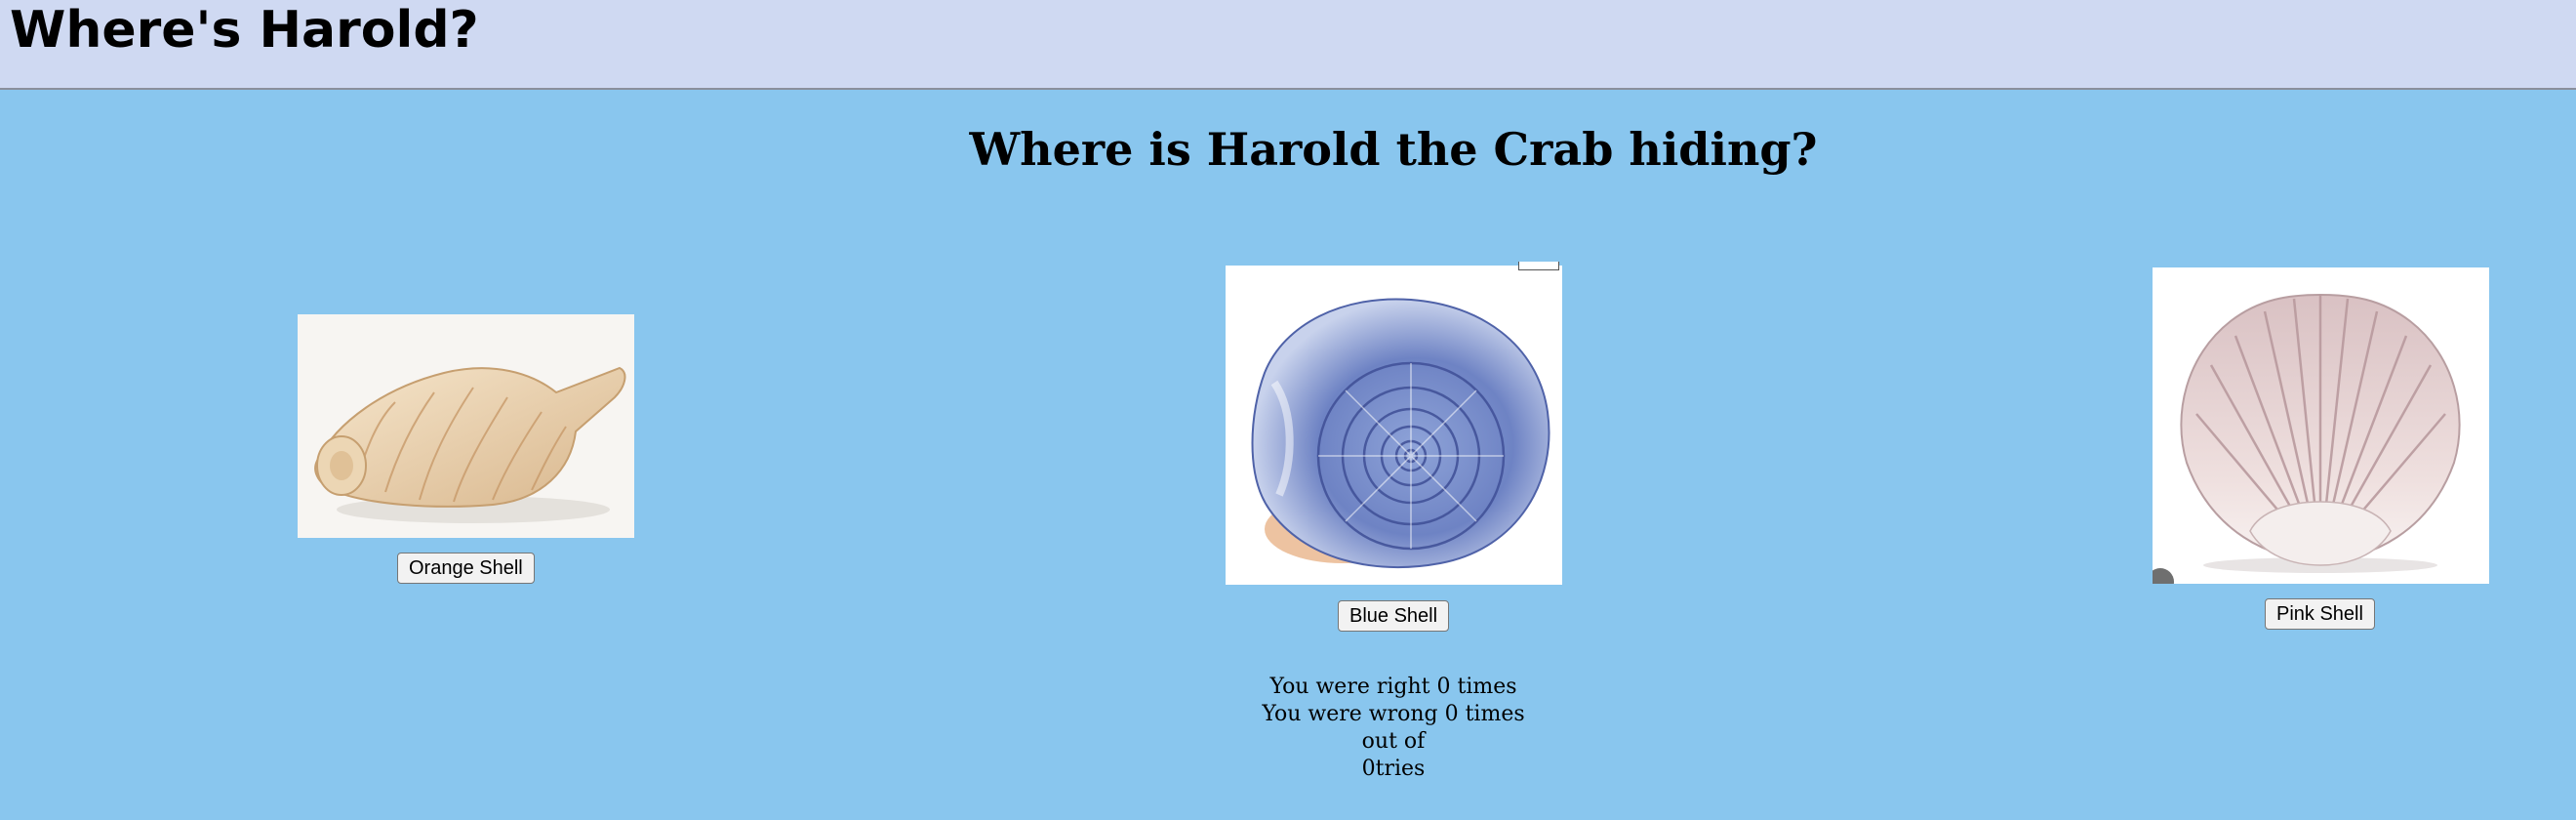 The width and height of the screenshot is (2576, 820). Describe the element at coordinates (1394, 616) in the screenshot. I see `blue-shell-button: Blue Shell` at that location.